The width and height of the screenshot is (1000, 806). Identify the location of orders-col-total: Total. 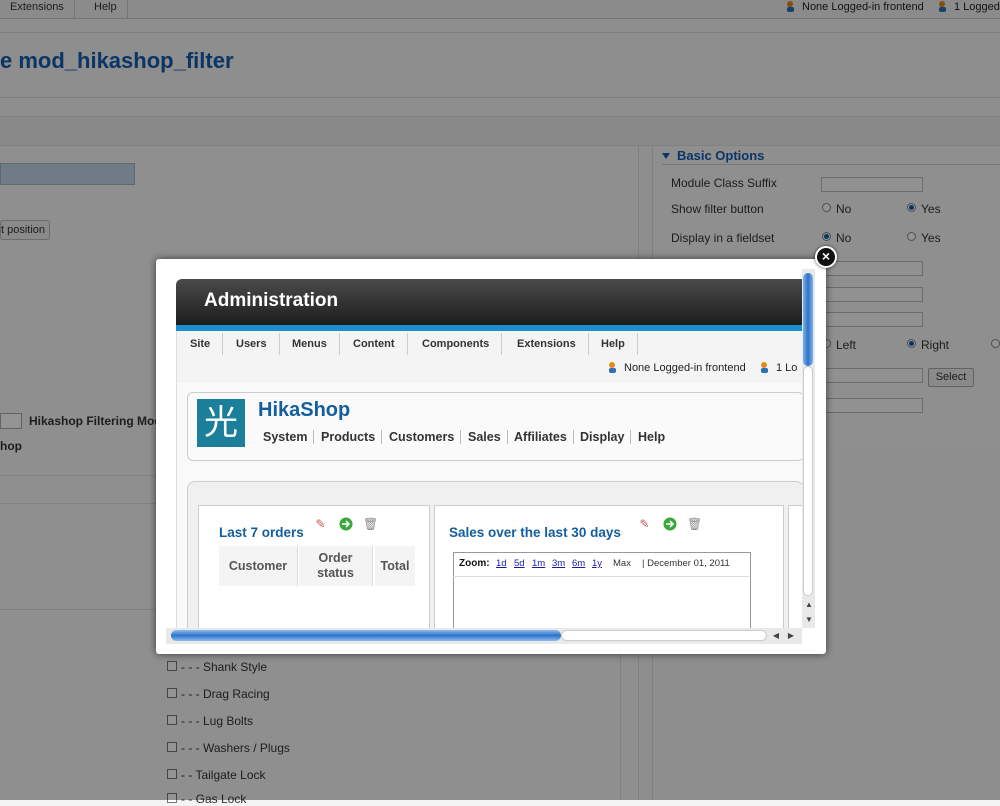
(395, 566).